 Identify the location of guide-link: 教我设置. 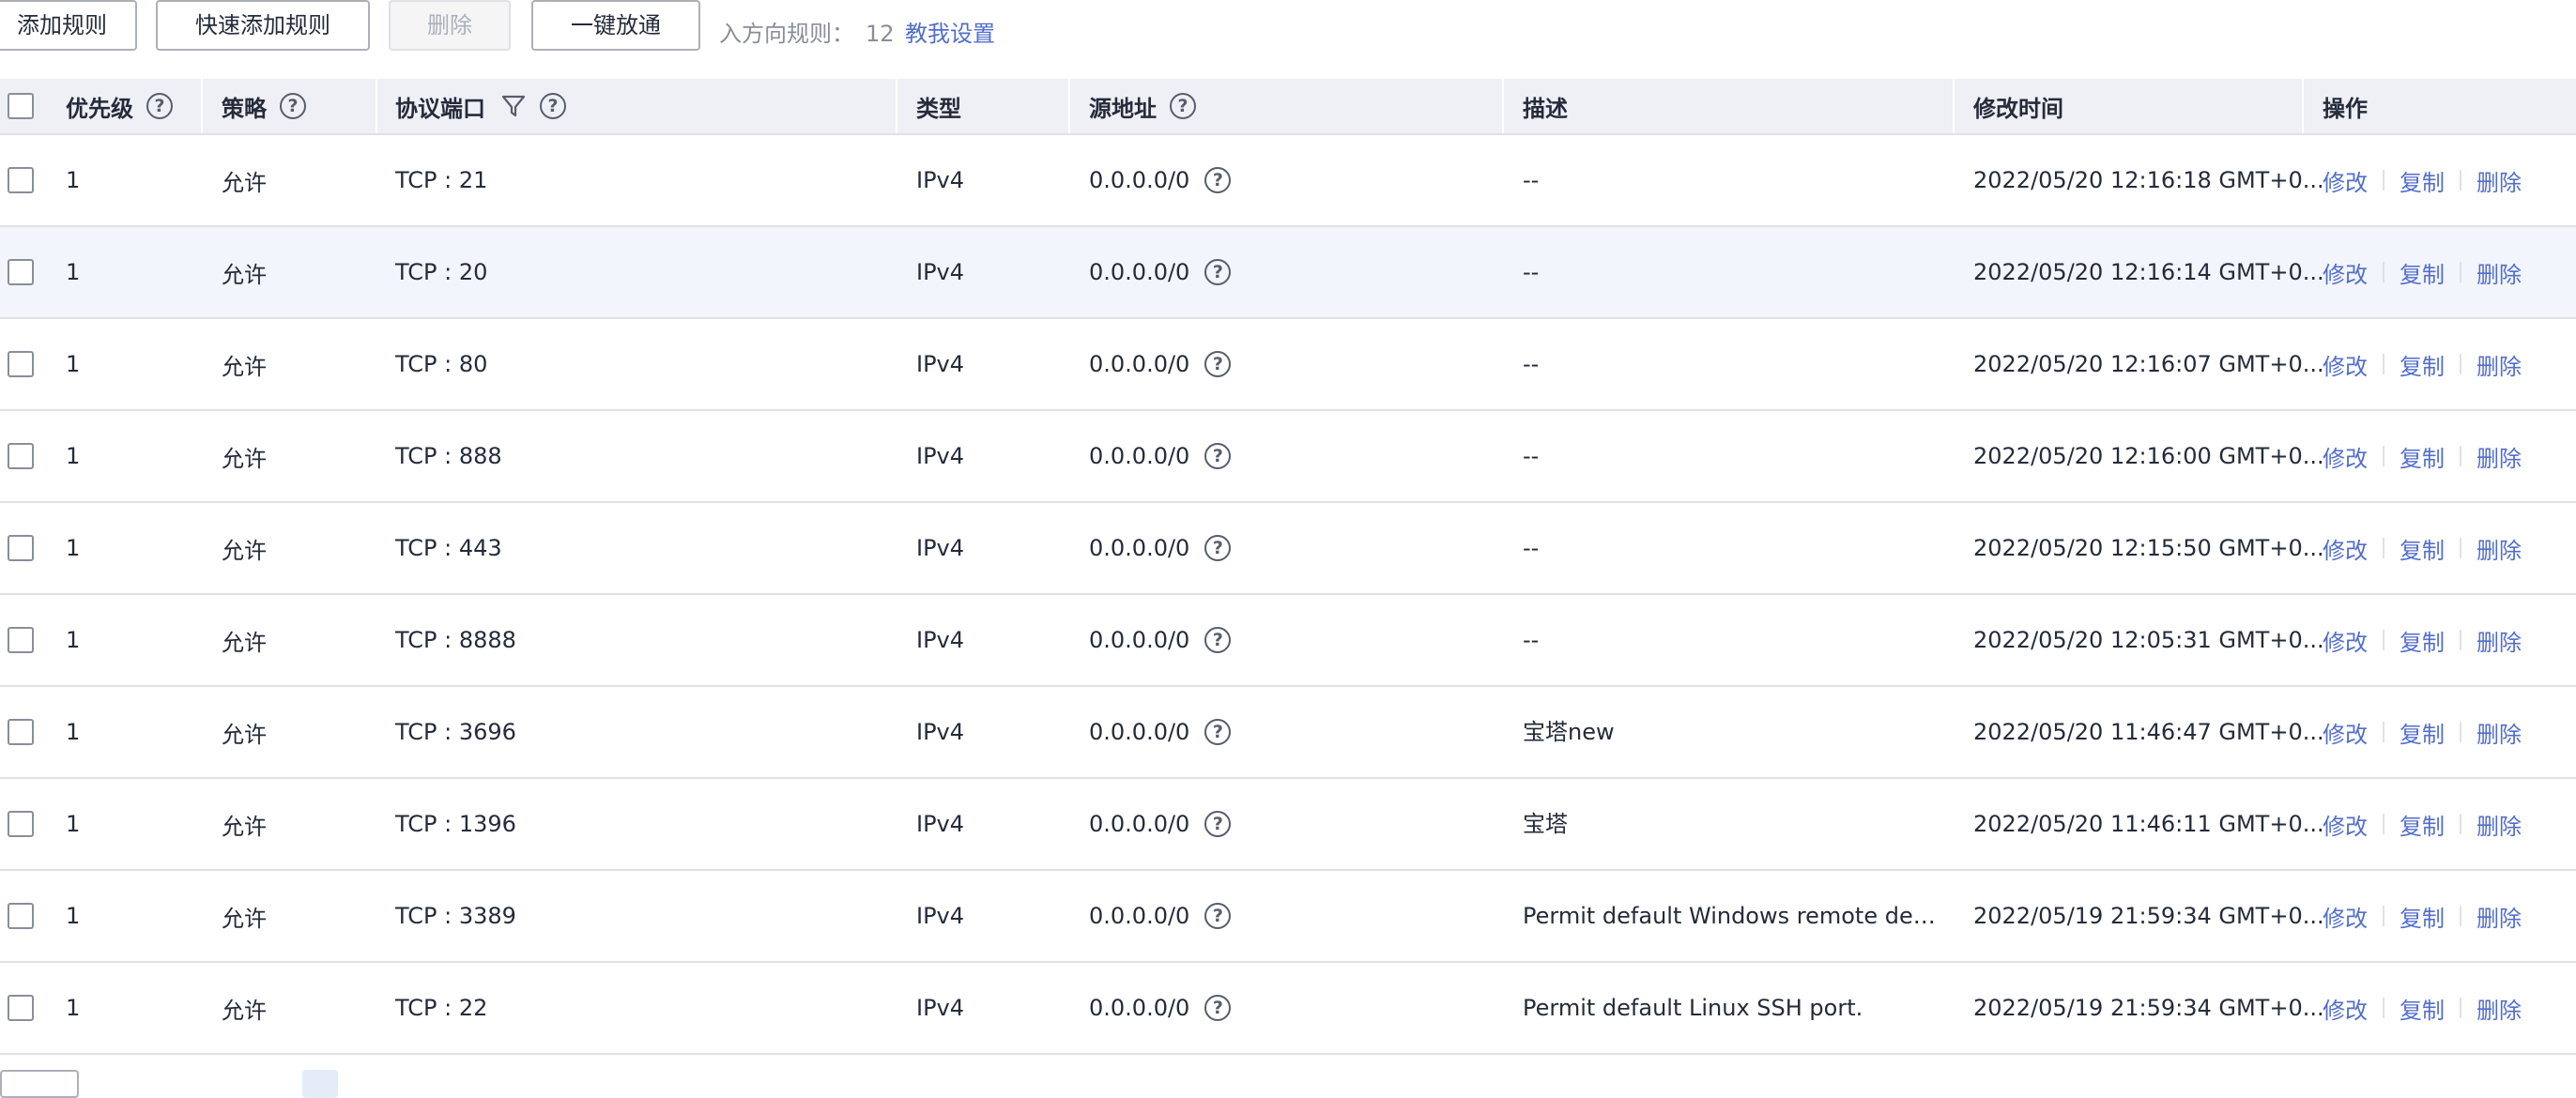
(950, 31).